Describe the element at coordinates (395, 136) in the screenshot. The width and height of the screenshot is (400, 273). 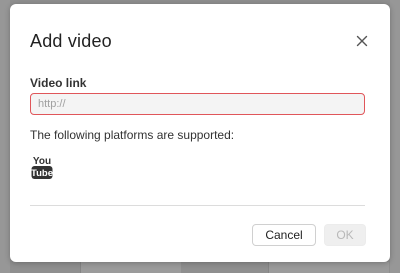
I see `background-panel-right` at that location.